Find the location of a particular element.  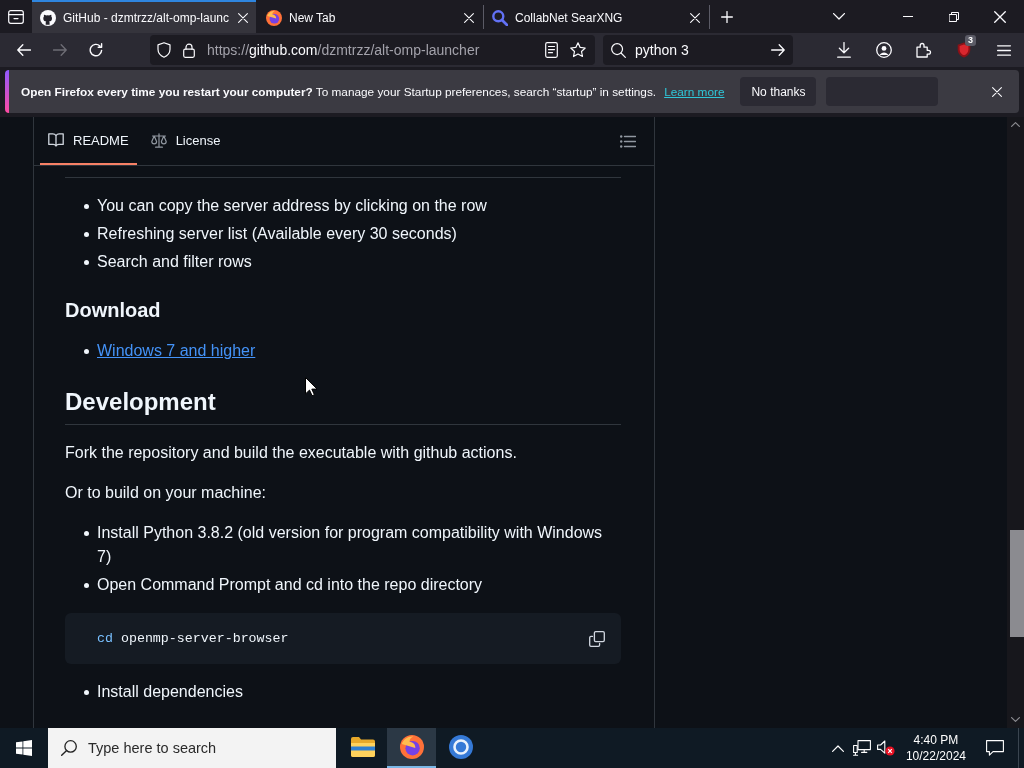

scrollbar is located at coordinates (1015, 422).